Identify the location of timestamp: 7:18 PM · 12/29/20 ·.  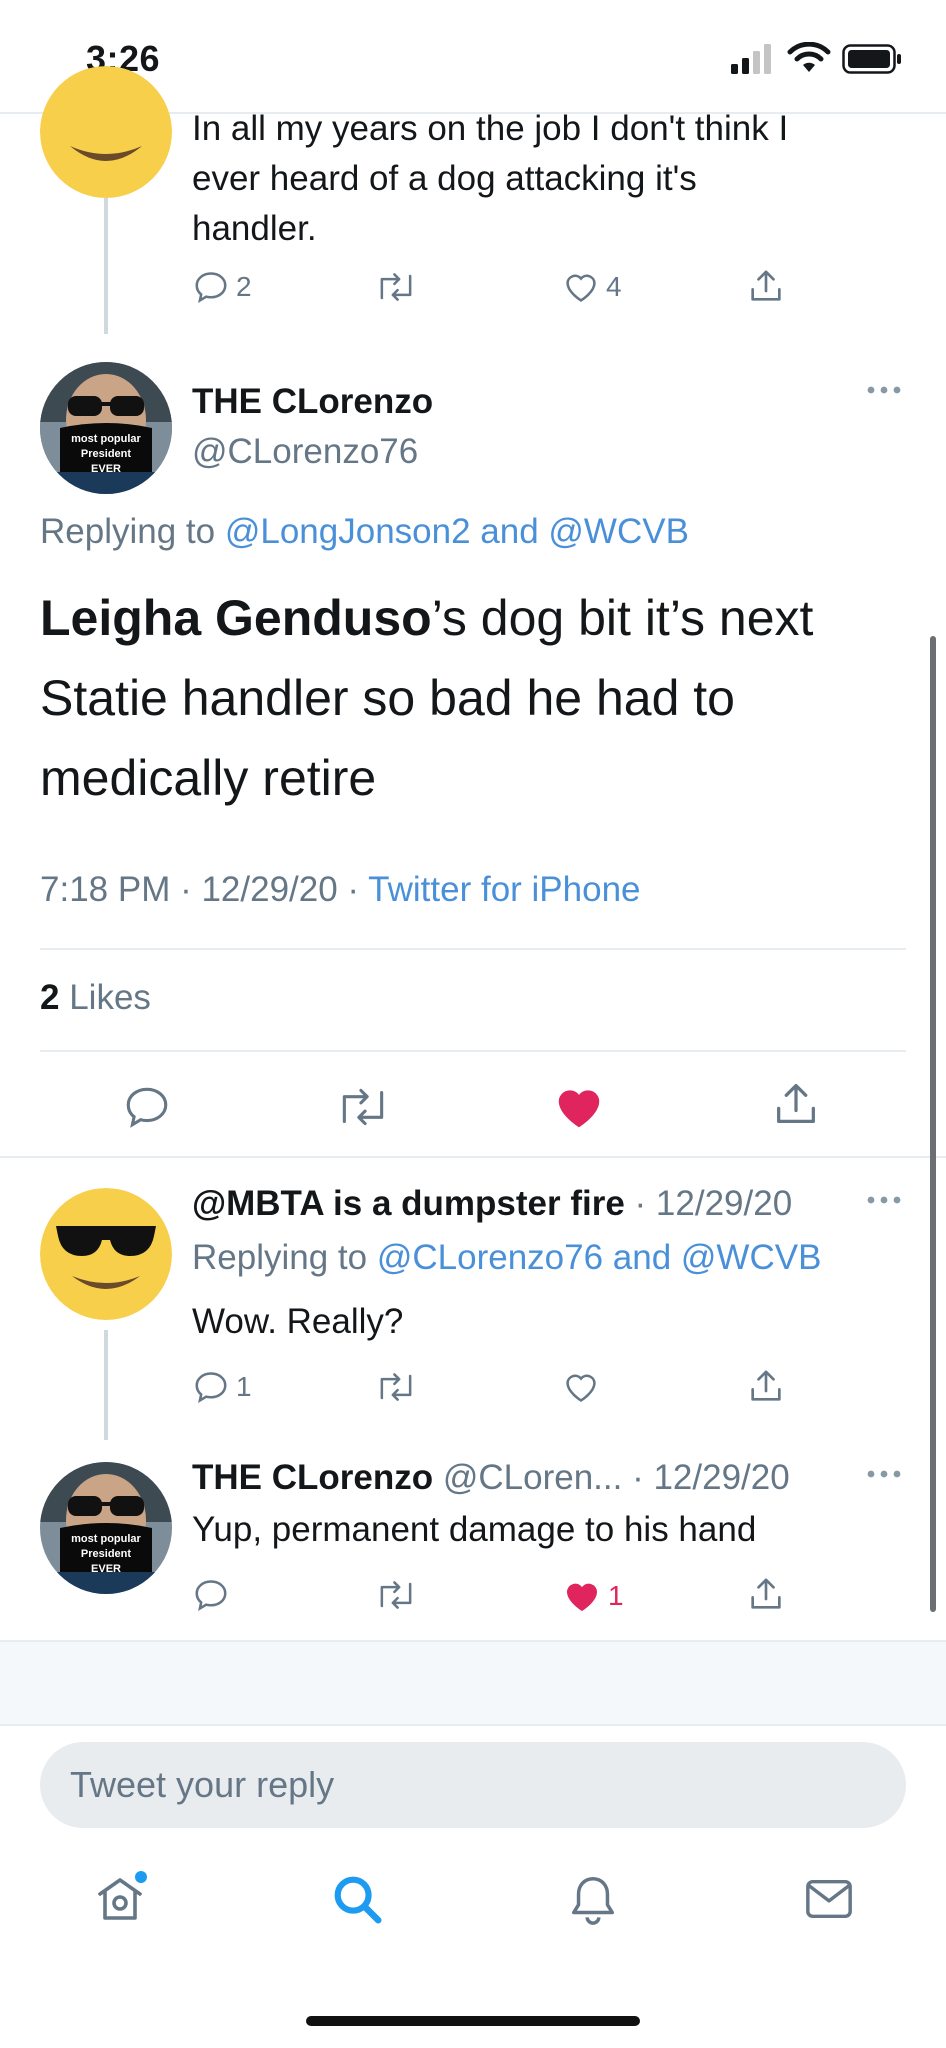
(204, 889).